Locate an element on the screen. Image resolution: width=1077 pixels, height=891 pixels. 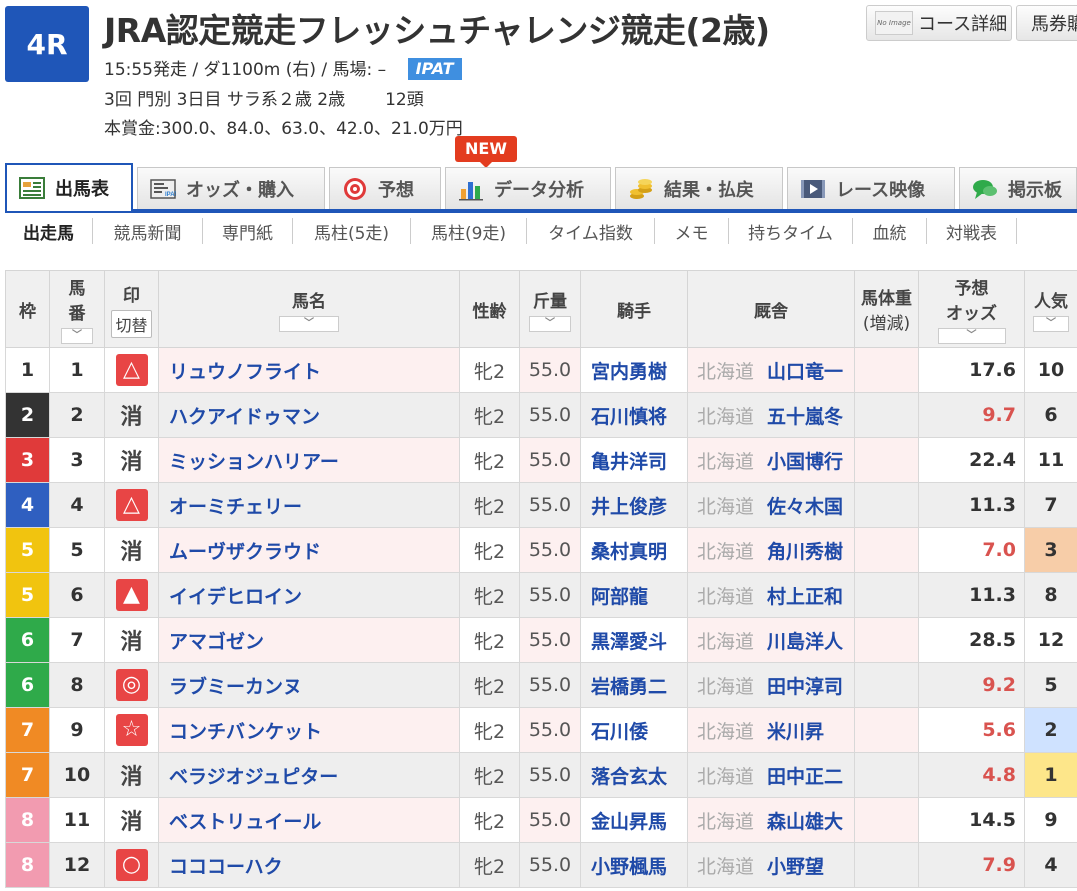
trainer-link: 森山雄大 is located at coordinates (805, 822).